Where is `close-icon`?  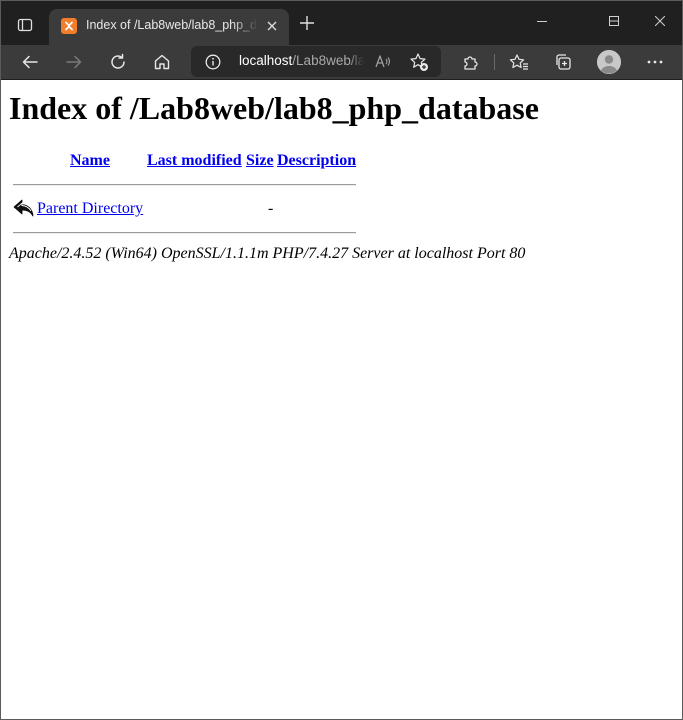
close-icon is located at coordinates (272, 26).